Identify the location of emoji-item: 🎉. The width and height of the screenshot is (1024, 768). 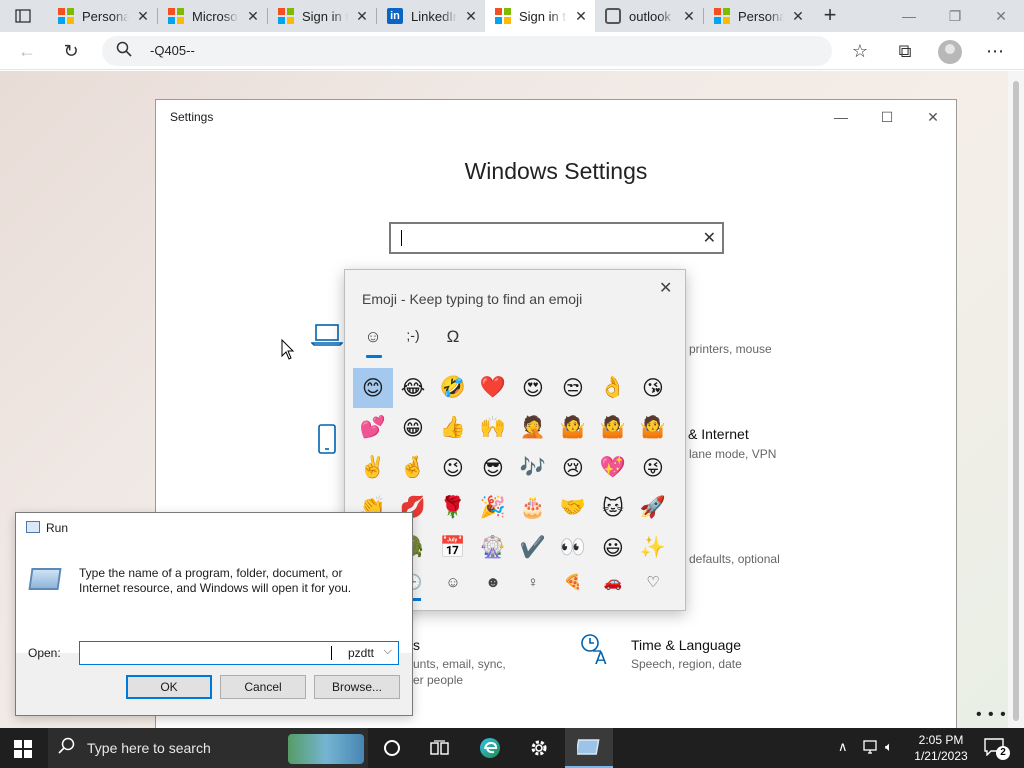
(493, 508).